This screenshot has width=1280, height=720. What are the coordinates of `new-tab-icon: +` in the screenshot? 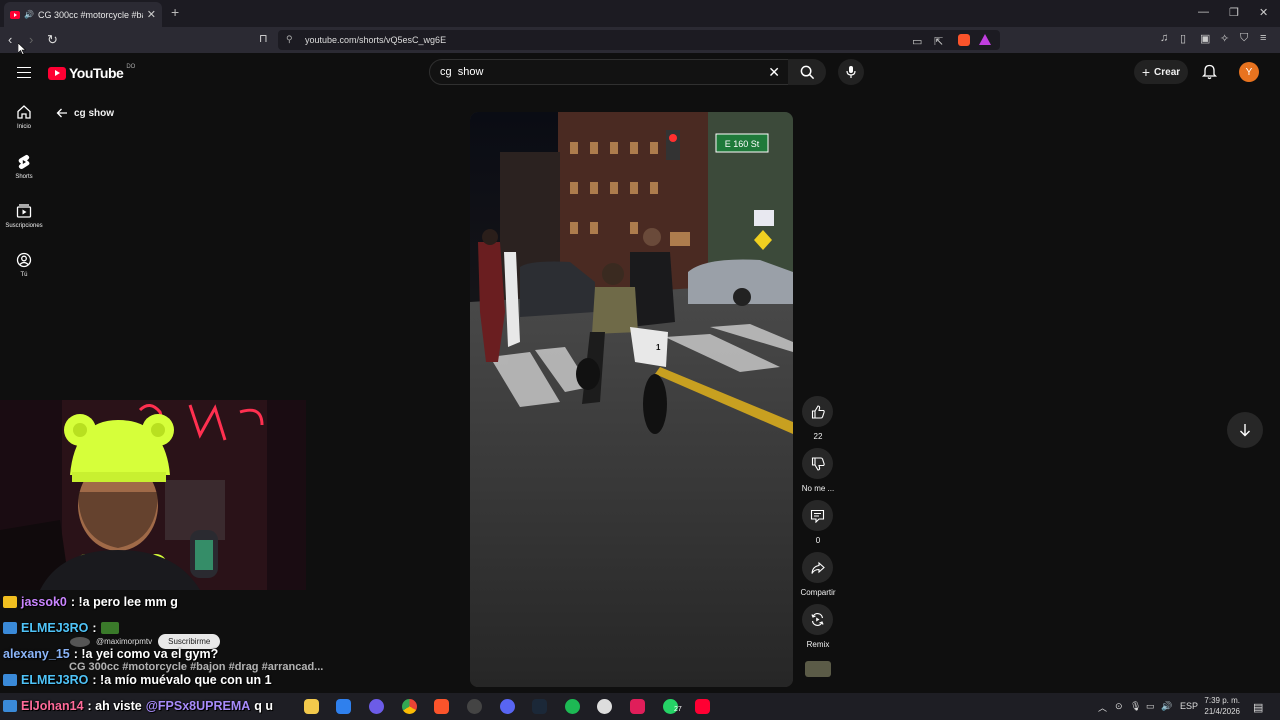 It's located at (175, 12).